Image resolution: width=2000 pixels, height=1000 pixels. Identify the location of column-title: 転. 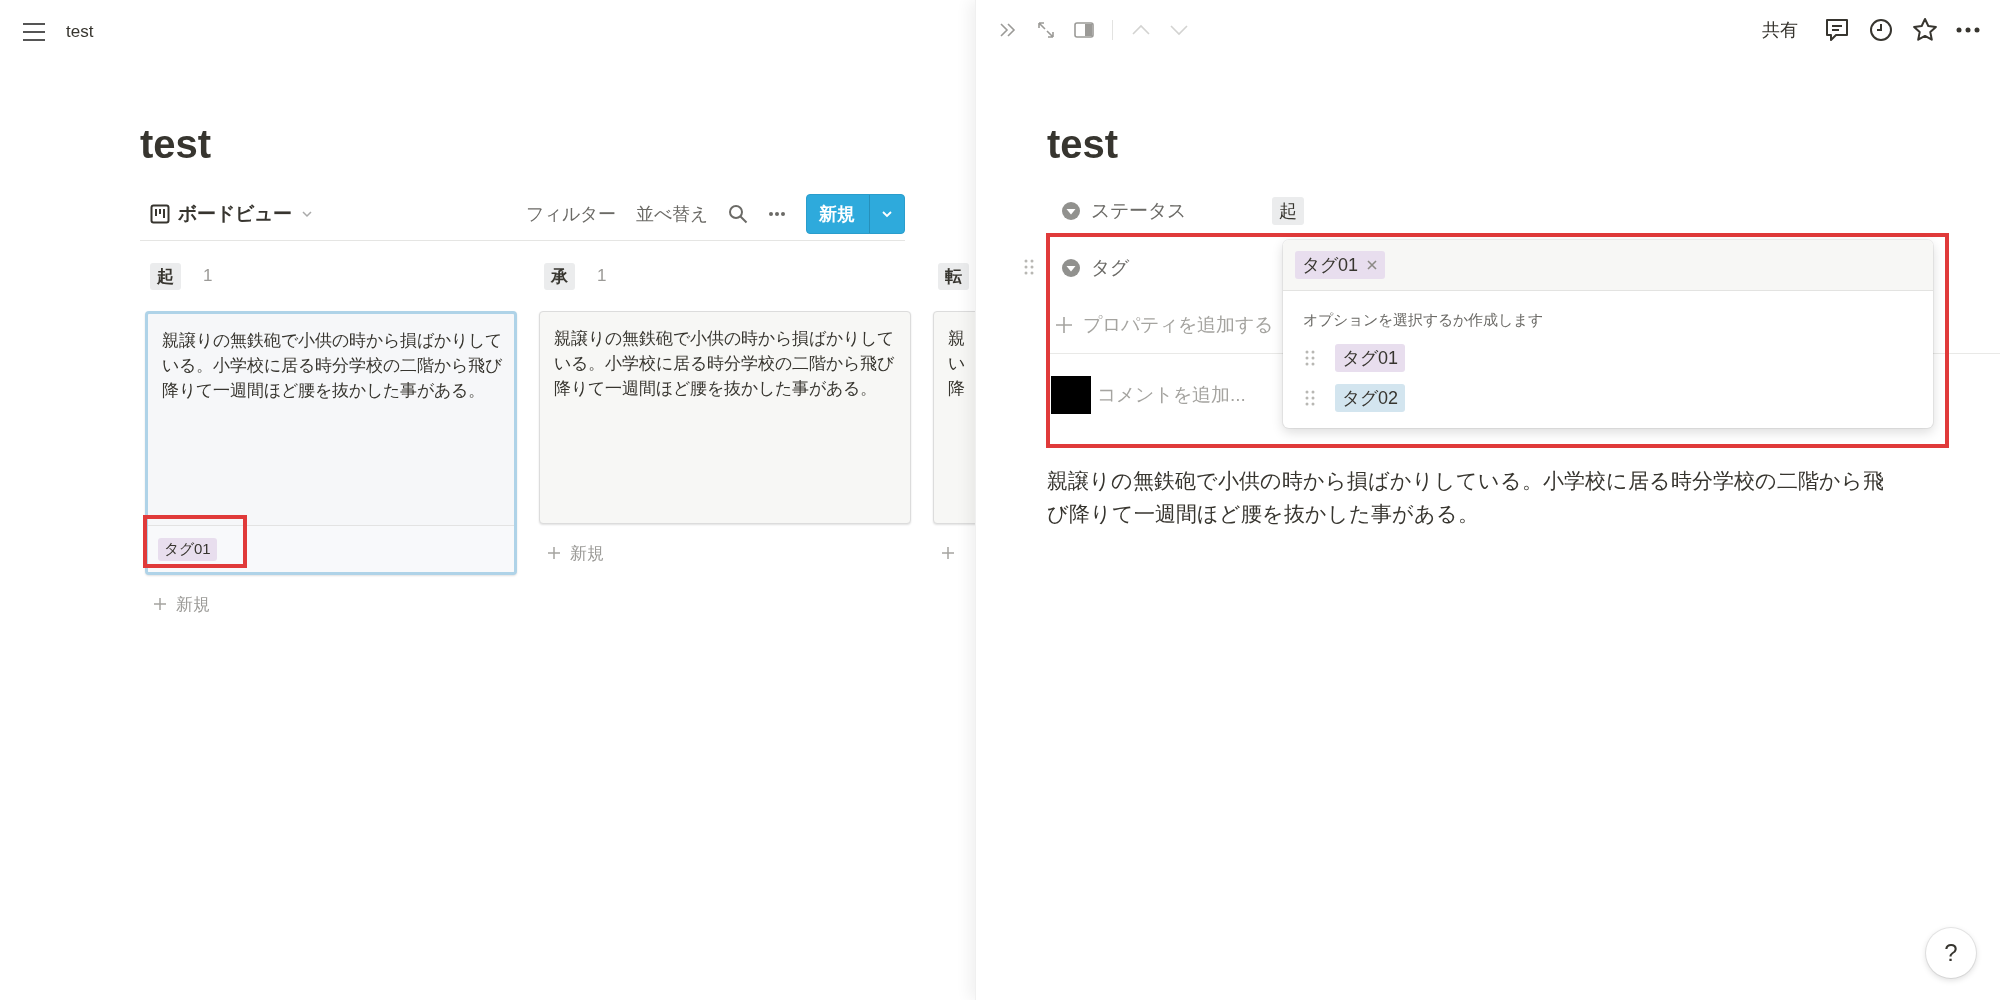
(953, 276).